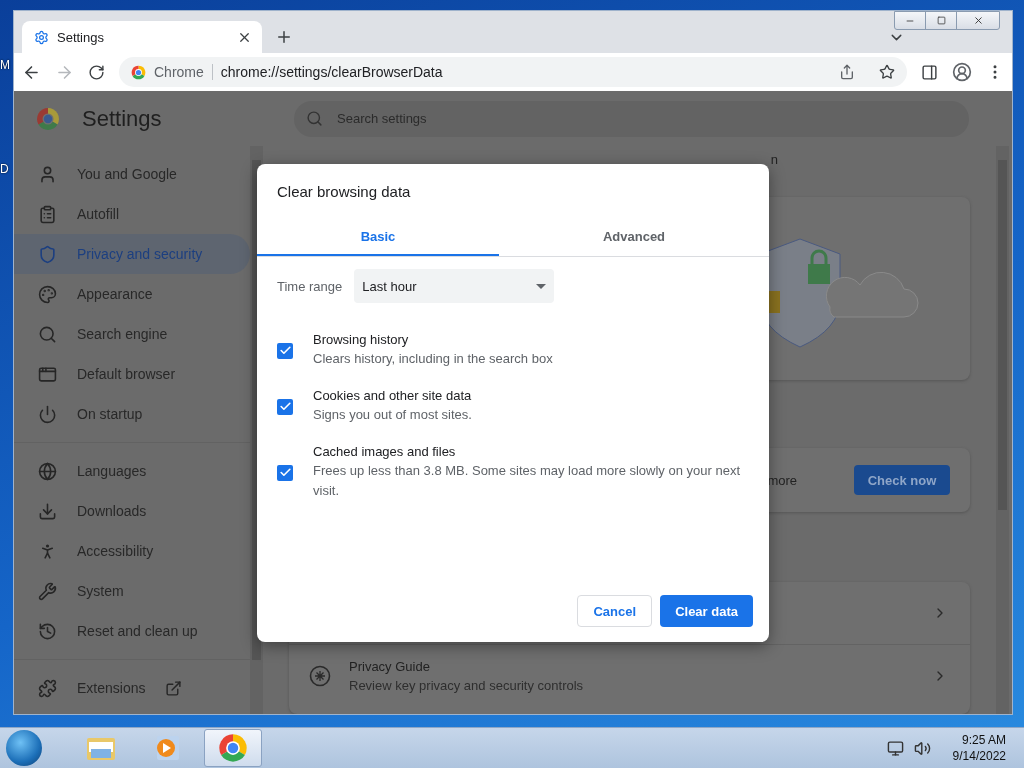 This screenshot has width=1024, height=768. What do you see at coordinates (96, 72) in the screenshot?
I see `reload-icon` at bounding box center [96, 72].